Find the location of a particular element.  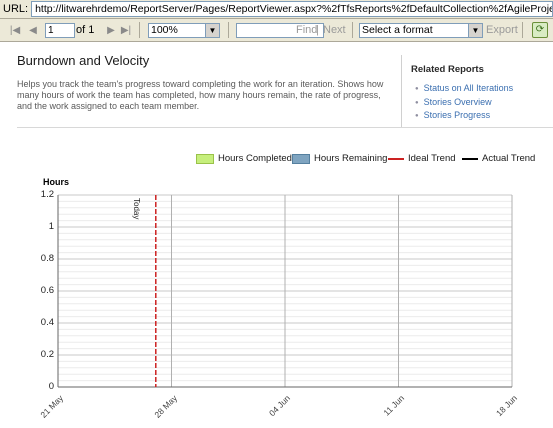

y-tick-label: 0 is located at coordinates (51, 386).